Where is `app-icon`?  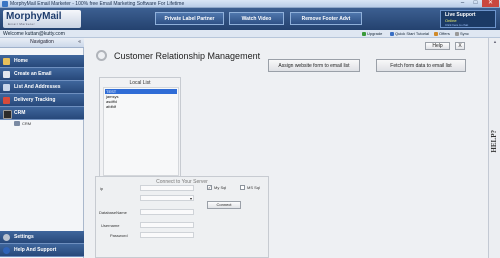 app-icon is located at coordinates (5, 4).